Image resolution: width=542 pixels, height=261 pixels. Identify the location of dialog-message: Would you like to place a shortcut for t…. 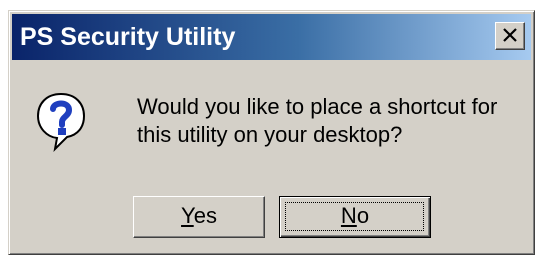
(317, 120).